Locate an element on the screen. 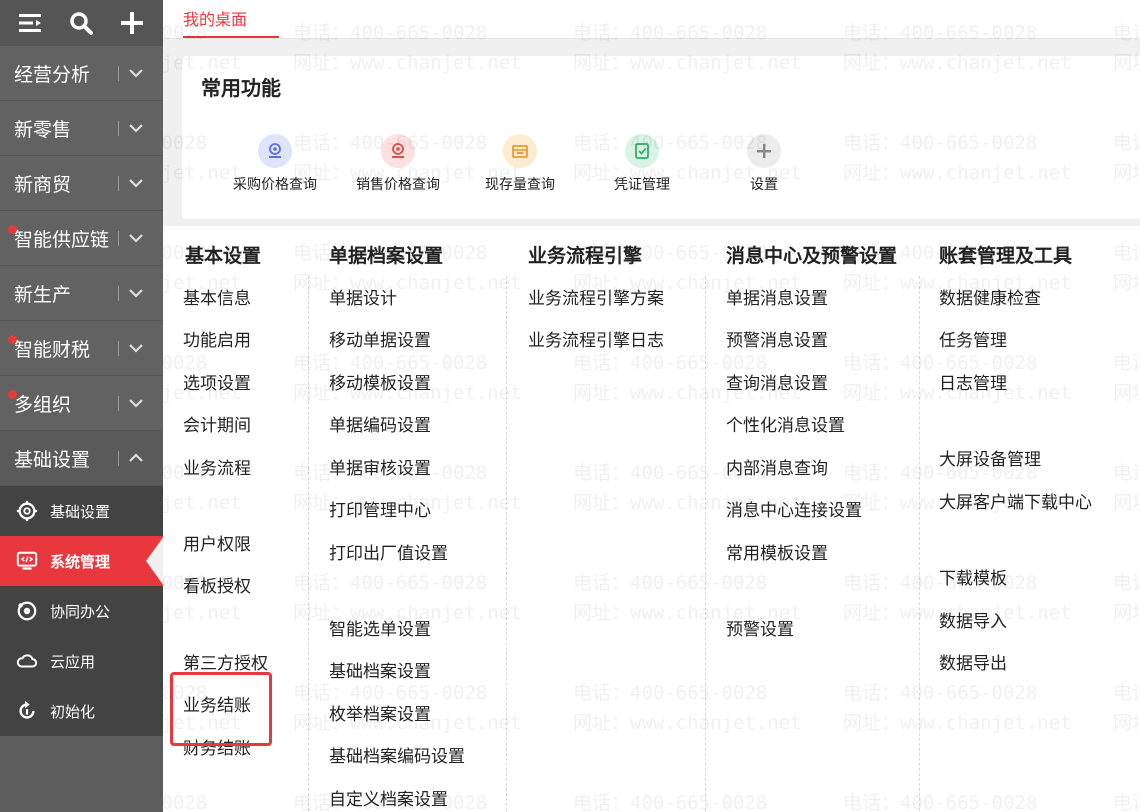  submenu-label: 云应用 is located at coordinates (73, 661).